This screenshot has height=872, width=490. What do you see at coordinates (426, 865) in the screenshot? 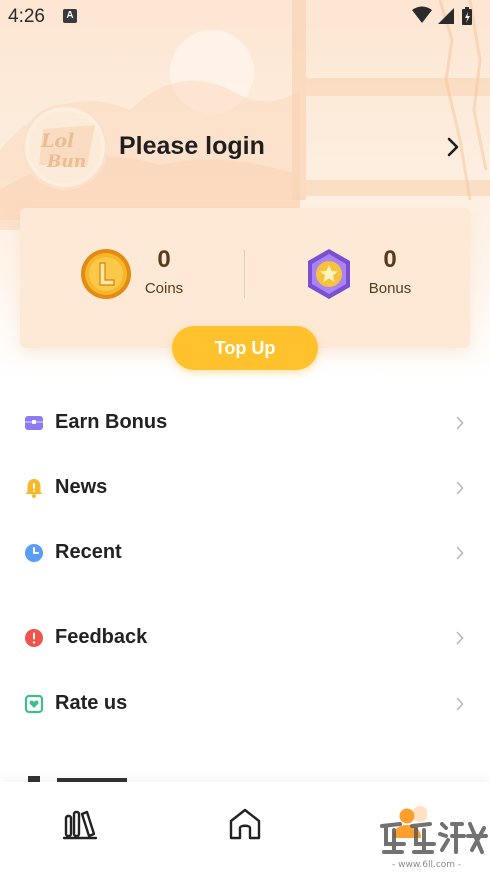
I see `svg-text: - www.6ll.com -` at bounding box center [426, 865].